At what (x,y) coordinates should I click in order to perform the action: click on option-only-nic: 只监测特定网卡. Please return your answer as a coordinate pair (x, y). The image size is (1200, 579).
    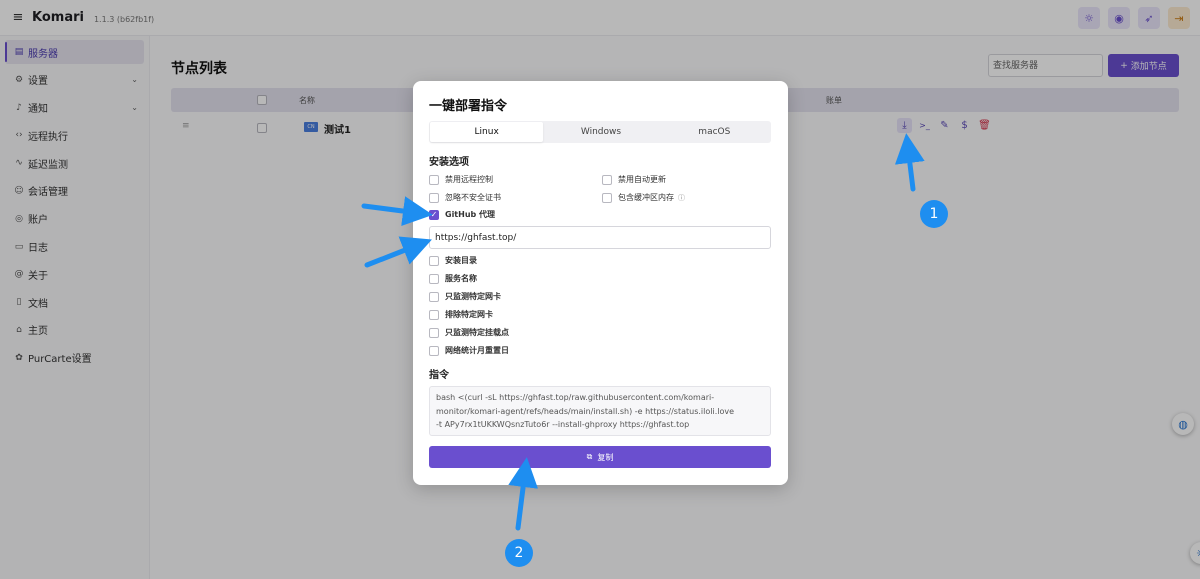
    Looking at the image, I should click on (465, 296).